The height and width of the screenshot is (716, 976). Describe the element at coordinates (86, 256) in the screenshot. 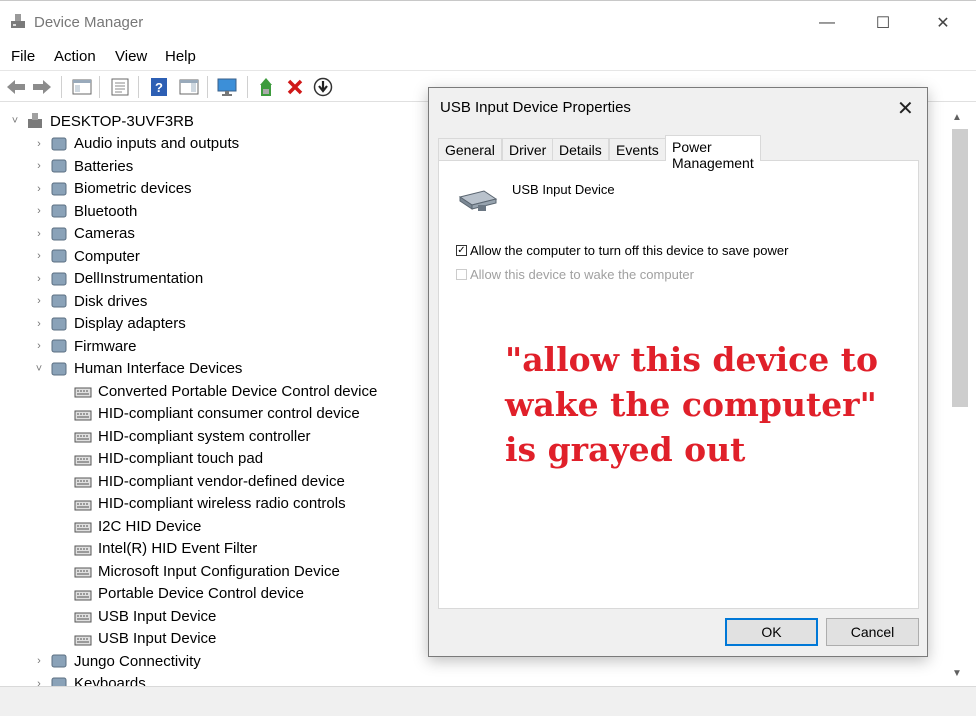

I see `tree-category: › Computer` at that location.